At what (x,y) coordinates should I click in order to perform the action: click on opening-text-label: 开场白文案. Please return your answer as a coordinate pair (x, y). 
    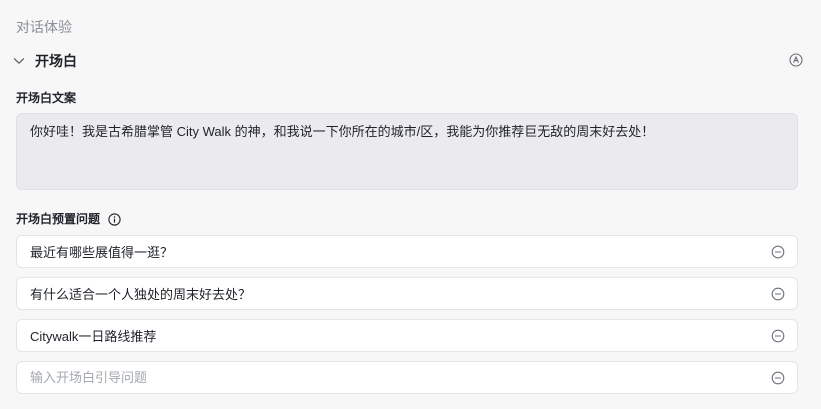
    Looking at the image, I should click on (46, 98).